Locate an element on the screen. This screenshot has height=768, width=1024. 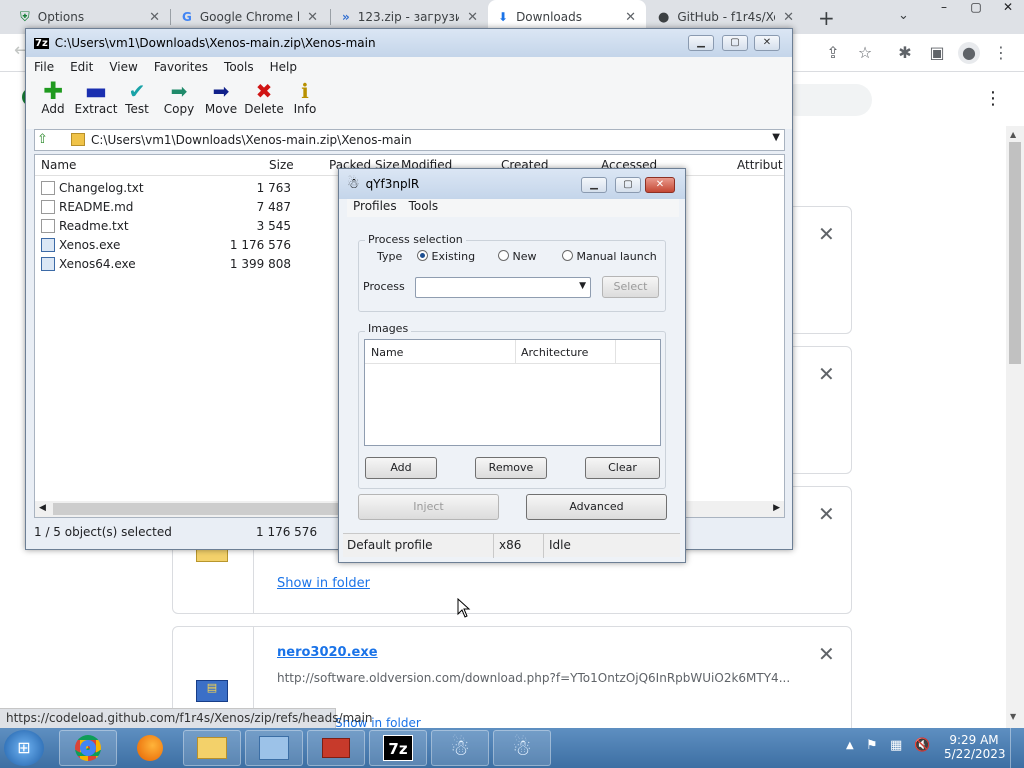
radio-new: New is located at coordinates (517, 256).